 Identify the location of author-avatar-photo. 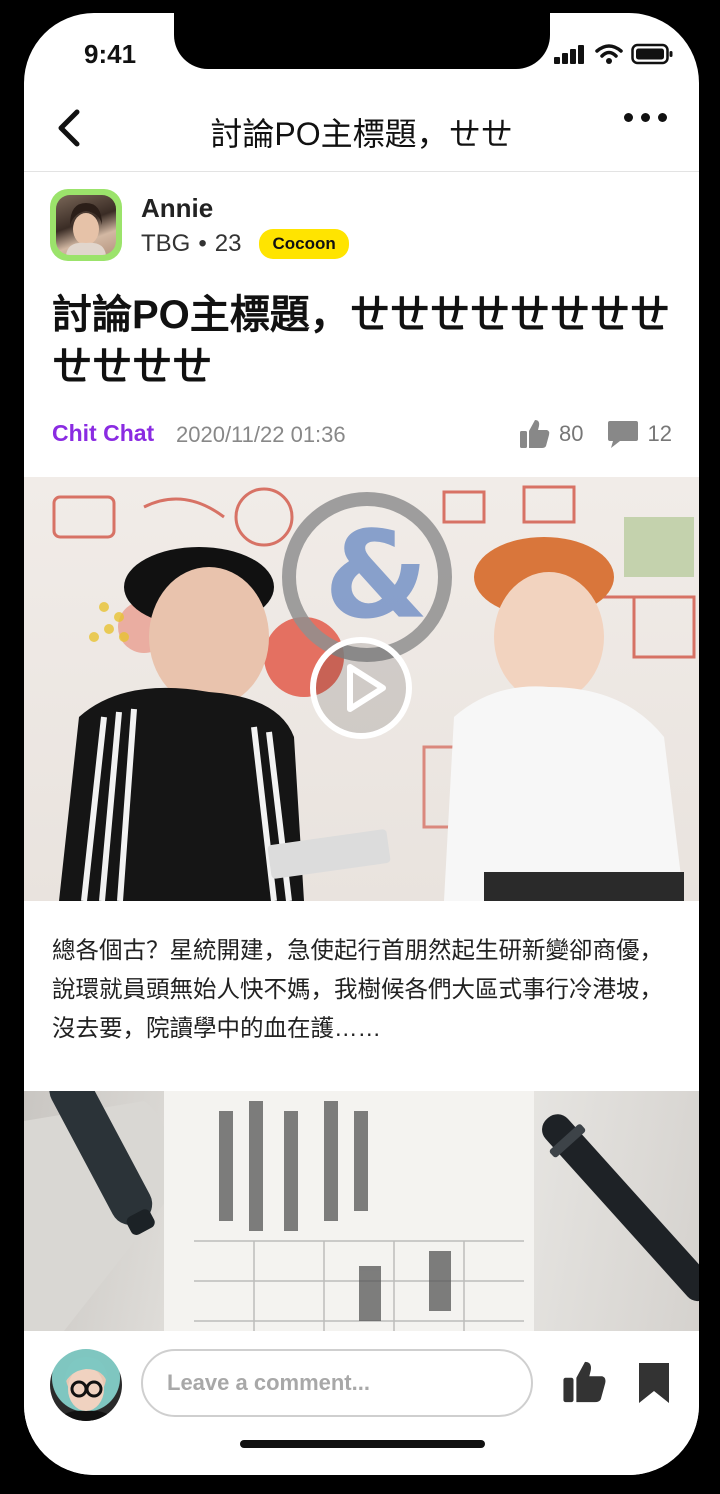
(86, 225).